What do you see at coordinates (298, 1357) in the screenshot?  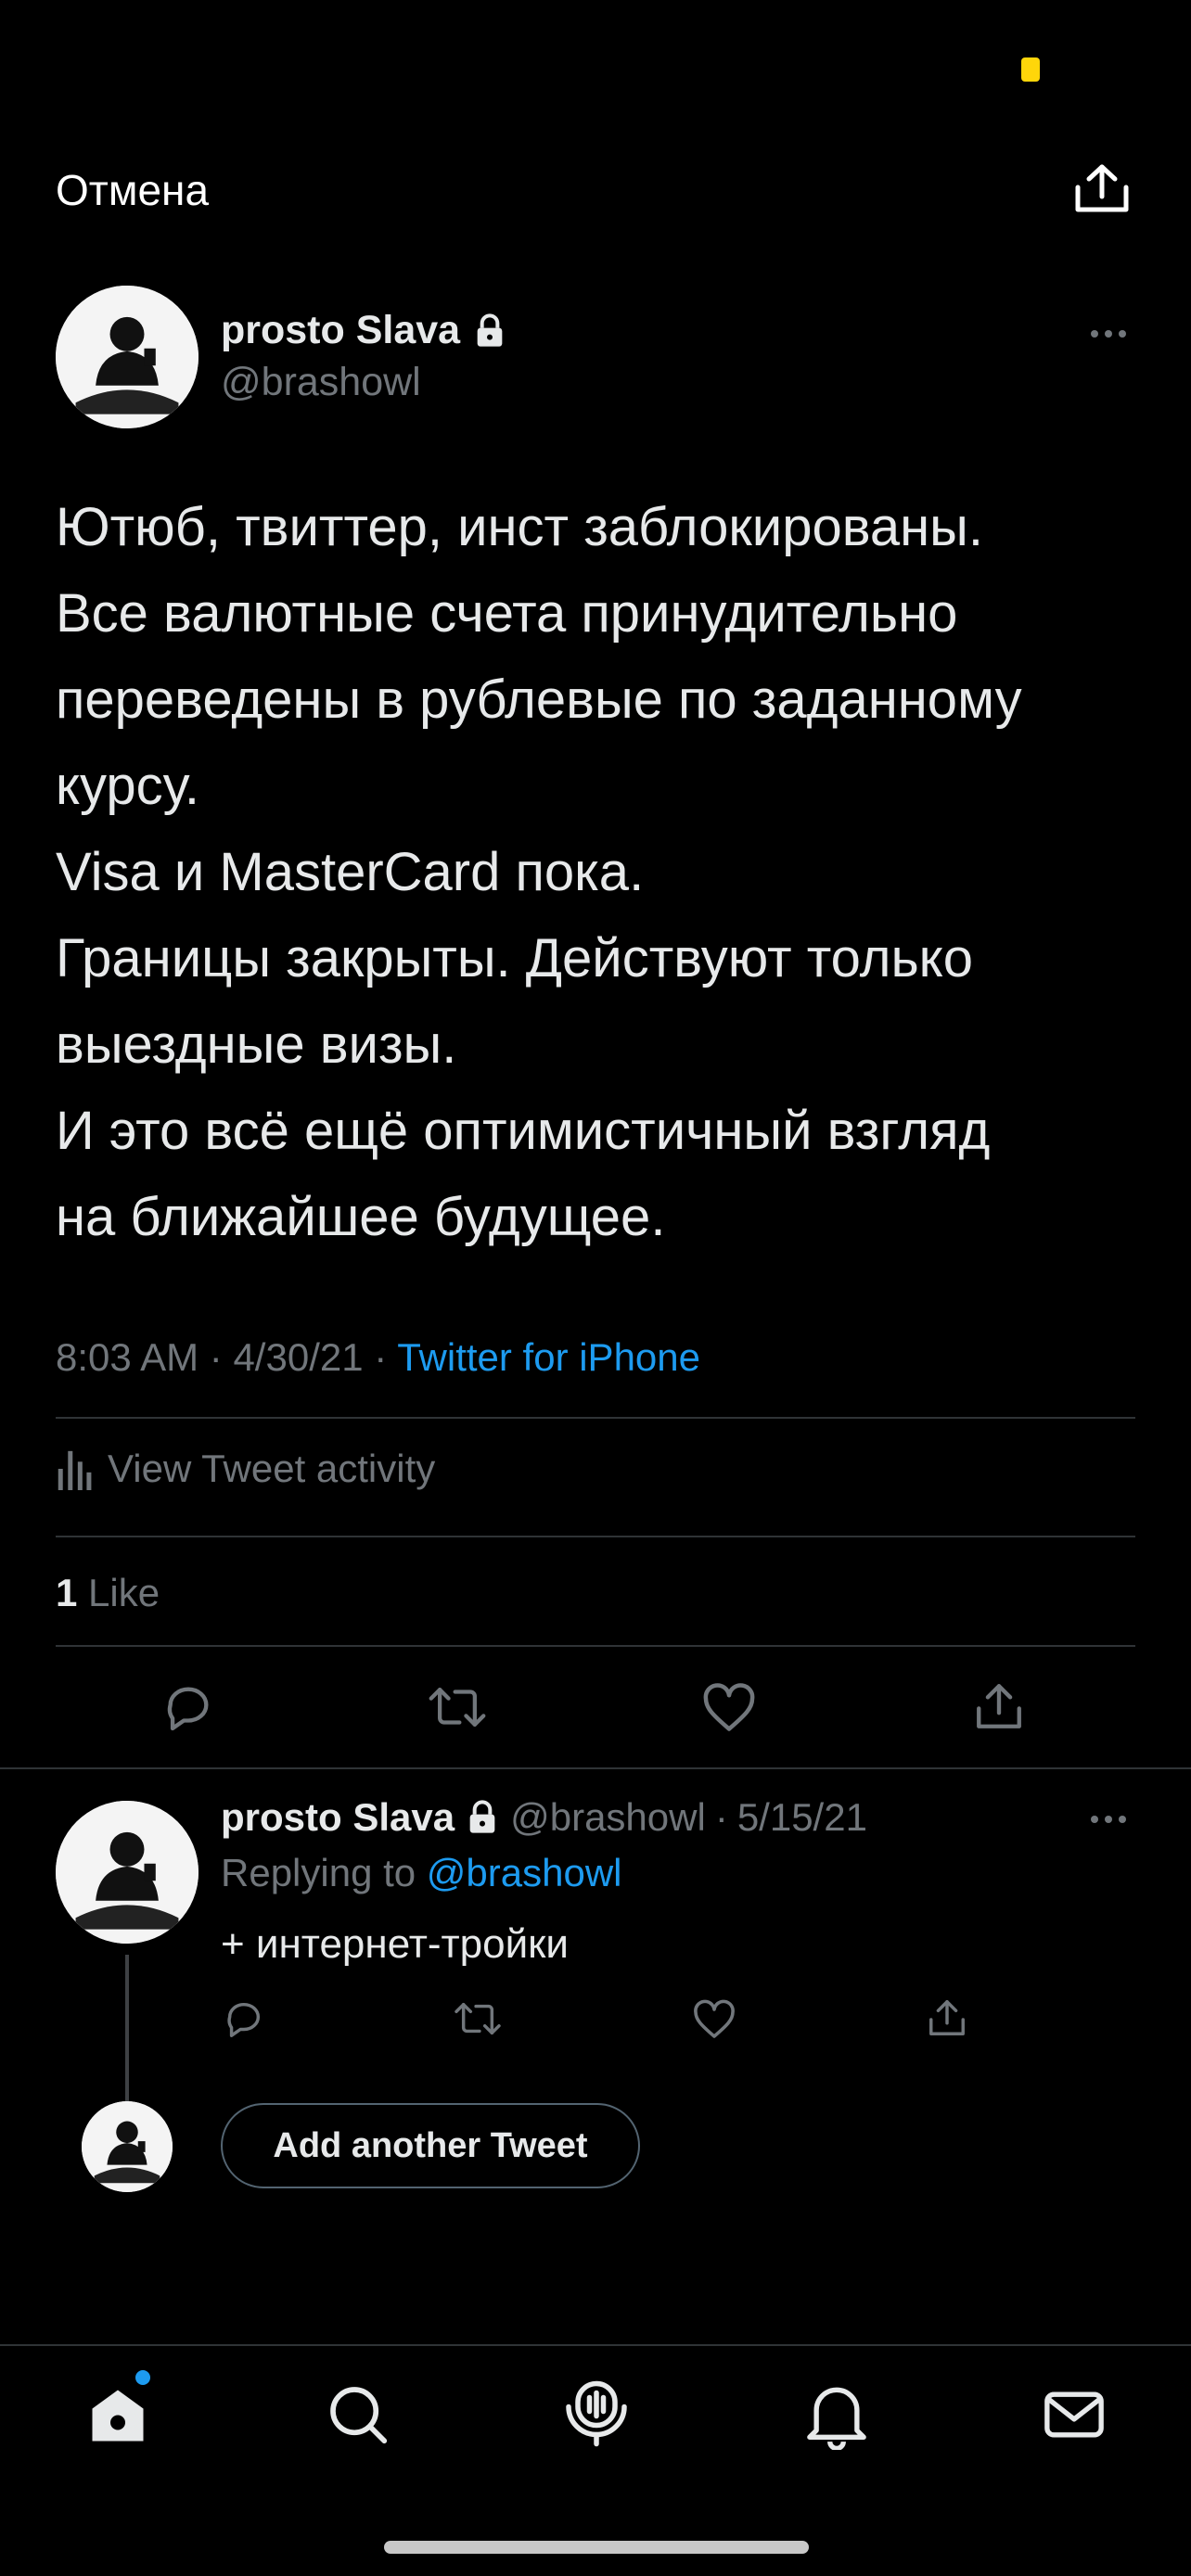 I see `tweet-date: 4/30/21` at bounding box center [298, 1357].